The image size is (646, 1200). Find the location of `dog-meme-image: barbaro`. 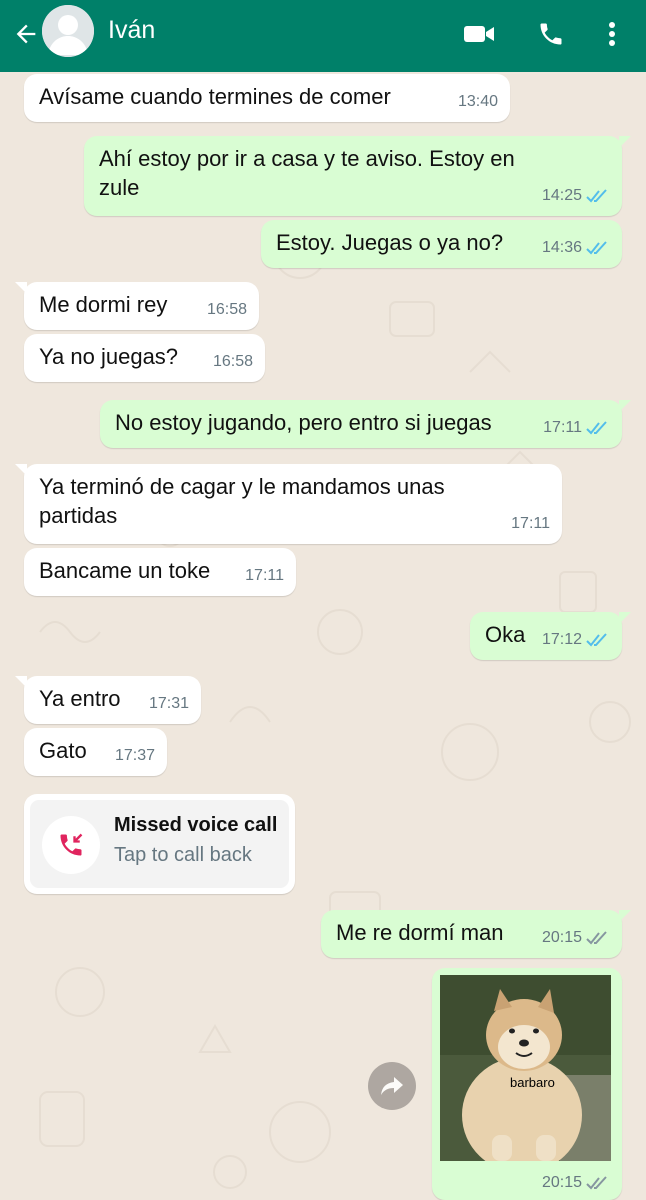

dog-meme-image: barbaro is located at coordinates (525, 1068).